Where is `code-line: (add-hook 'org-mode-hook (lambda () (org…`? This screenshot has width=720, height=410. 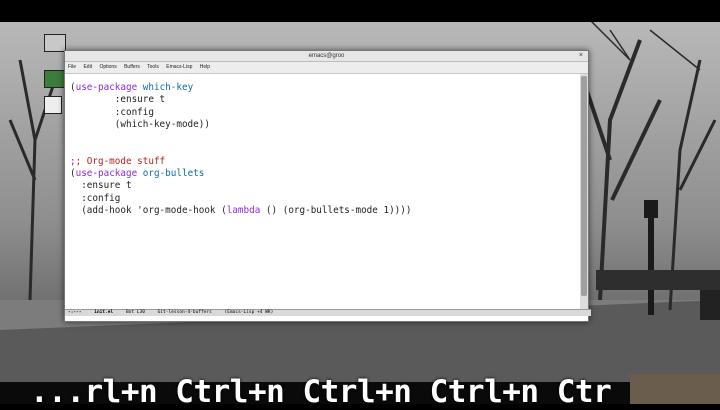 code-line: (add-hook 'org-mode-hook (lambda () (org… is located at coordinates (325, 211).